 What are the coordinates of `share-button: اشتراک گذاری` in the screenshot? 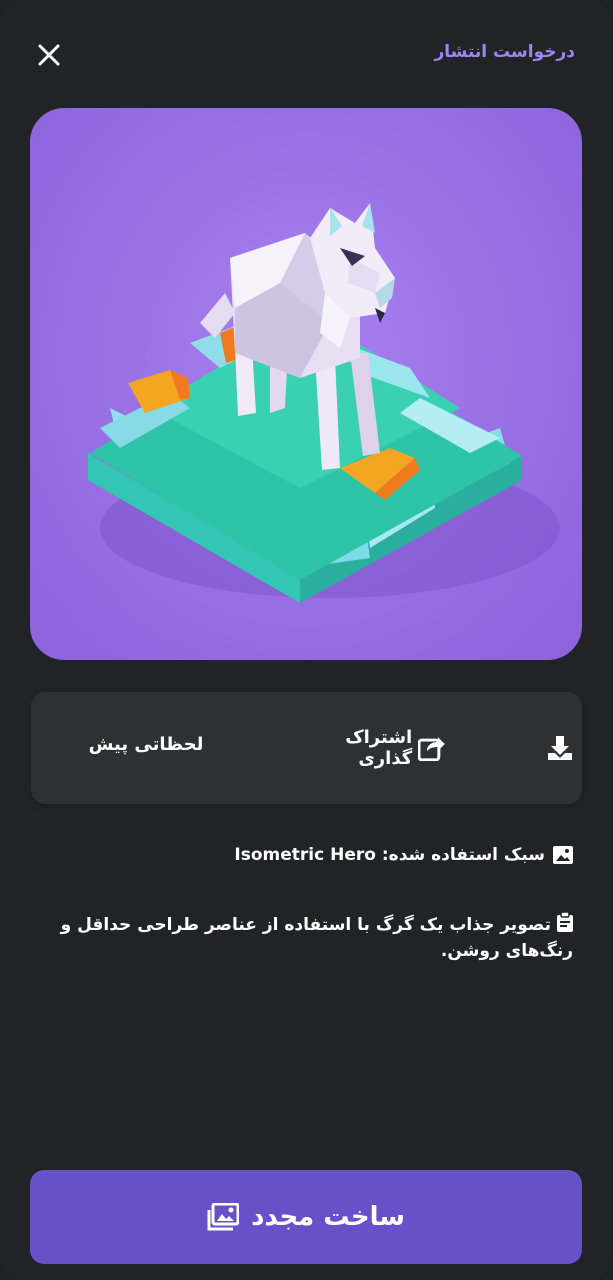 It's located at (366, 748).